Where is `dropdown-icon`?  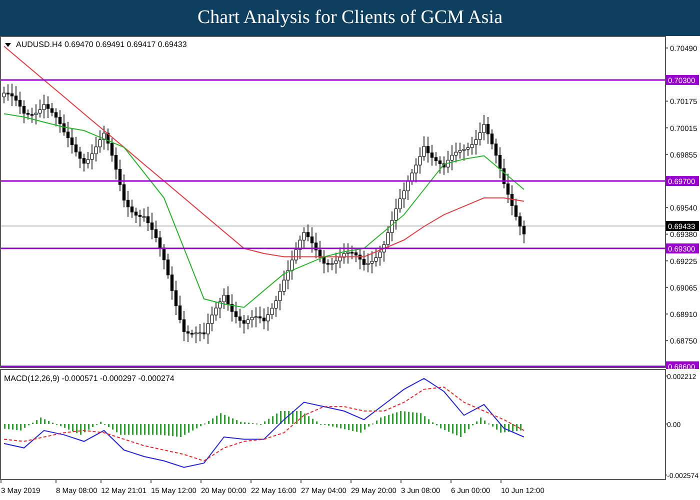 dropdown-icon is located at coordinates (8, 45).